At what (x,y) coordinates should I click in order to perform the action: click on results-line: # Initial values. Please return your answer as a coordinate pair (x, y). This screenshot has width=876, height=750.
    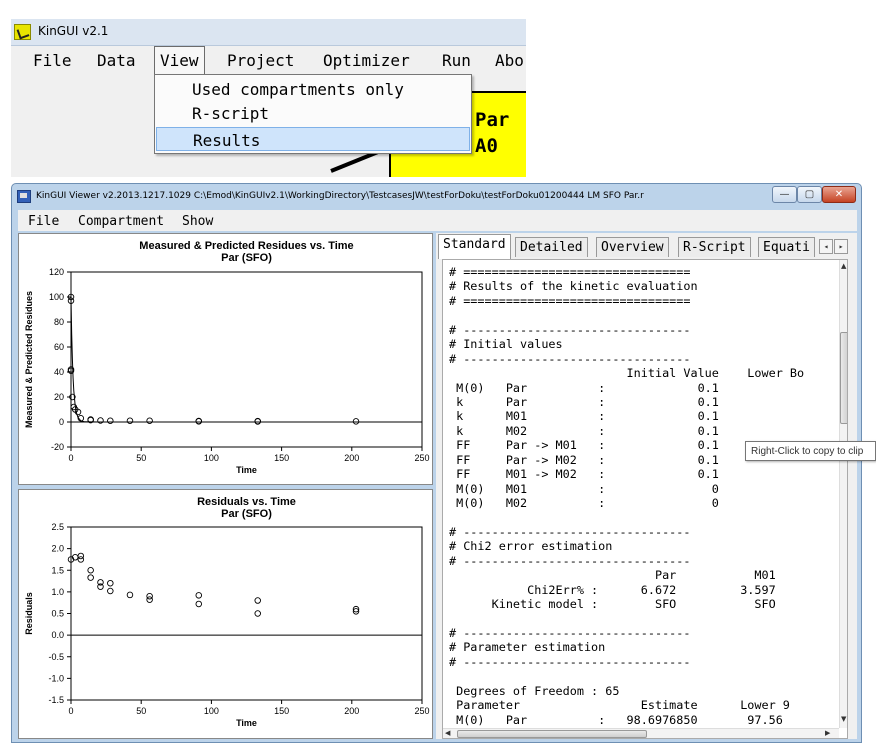
    Looking at the image, I should click on (506, 344).